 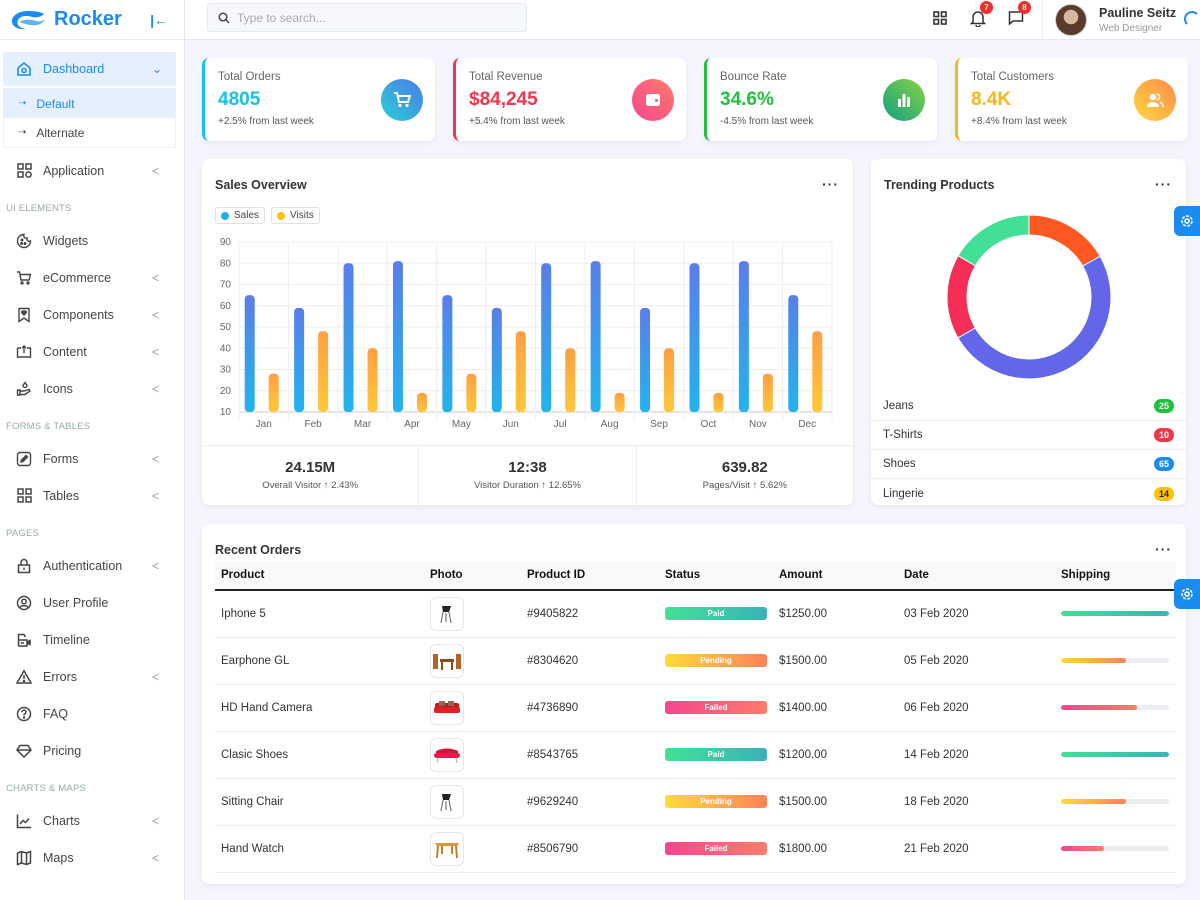 I want to click on sidebar-item-user-profile: User Profile, so click(x=89, y=602).